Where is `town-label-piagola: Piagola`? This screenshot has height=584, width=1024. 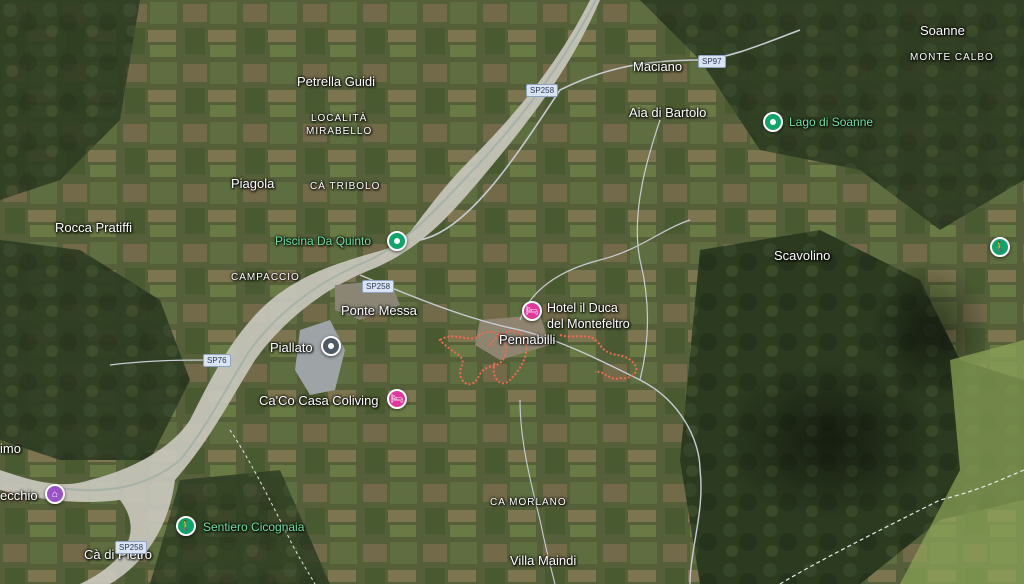 town-label-piagola: Piagola is located at coordinates (252, 183).